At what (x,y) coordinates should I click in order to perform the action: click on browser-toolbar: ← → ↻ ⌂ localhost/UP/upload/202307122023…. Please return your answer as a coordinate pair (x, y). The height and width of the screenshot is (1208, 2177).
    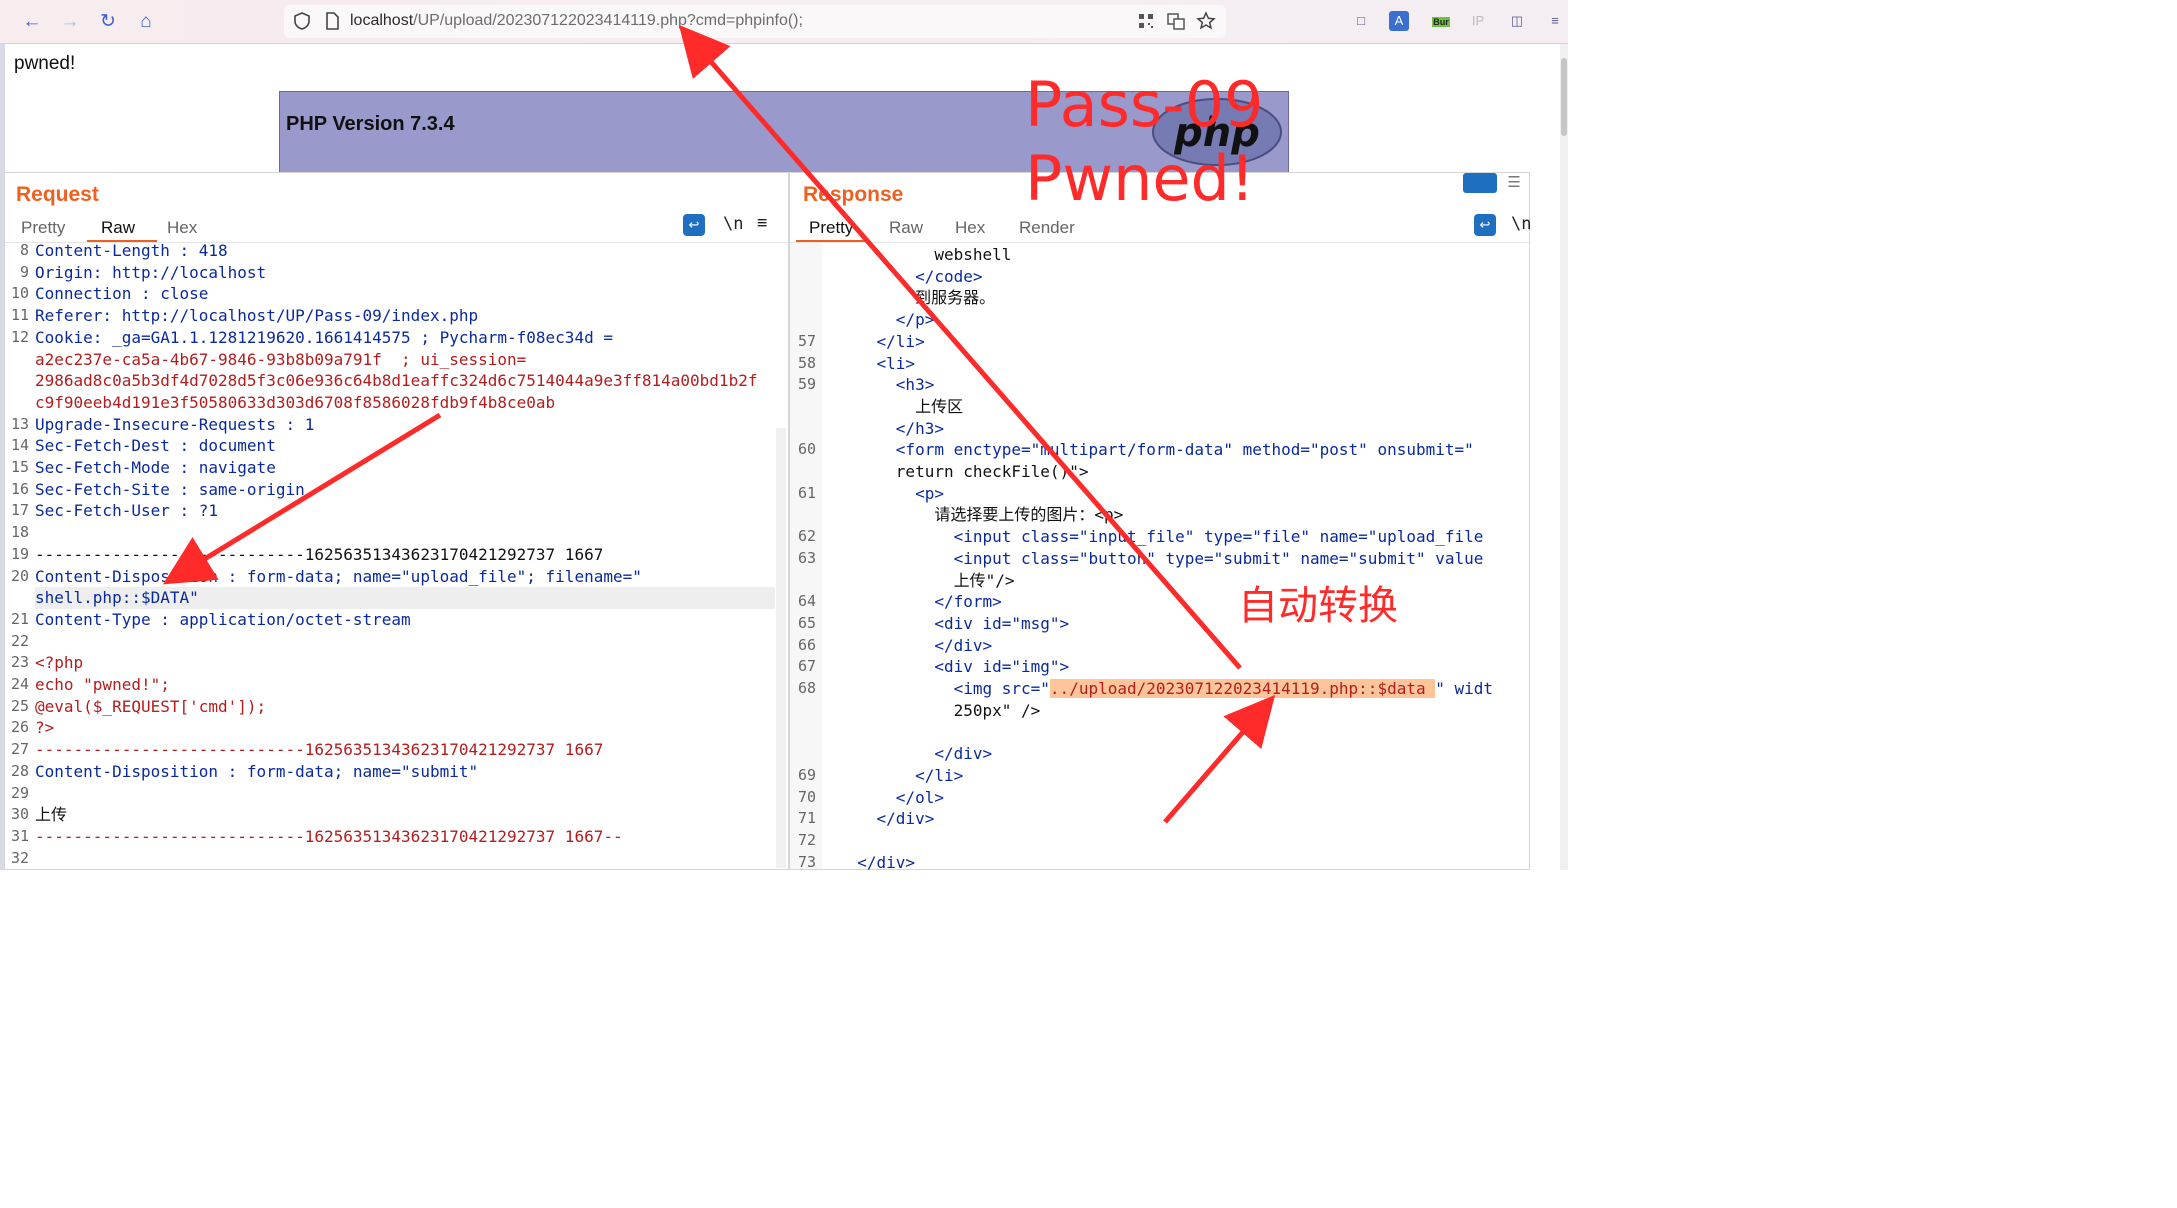
    Looking at the image, I should click on (784, 22).